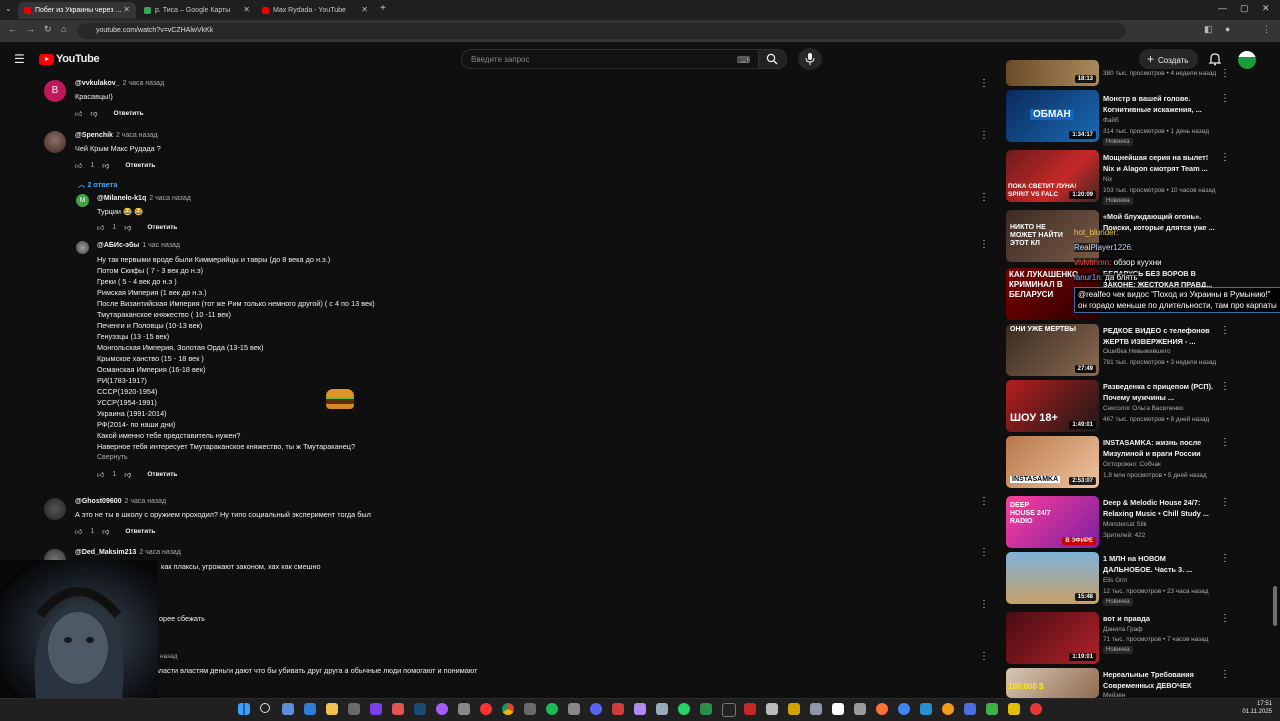 This screenshot has height=721, width=1280. I want to click on comment-author: @Spenchik 2 часа назад, so click(116, 135).